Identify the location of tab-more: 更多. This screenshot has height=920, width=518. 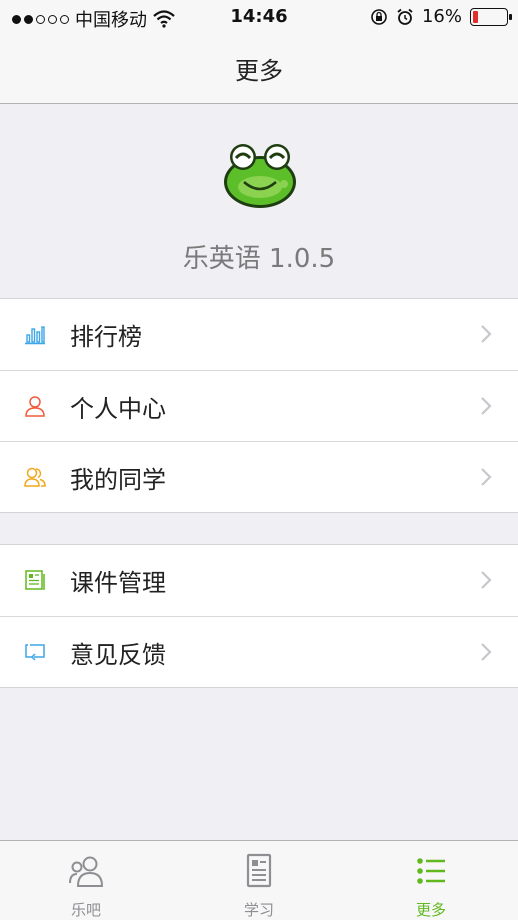
(431, 880).